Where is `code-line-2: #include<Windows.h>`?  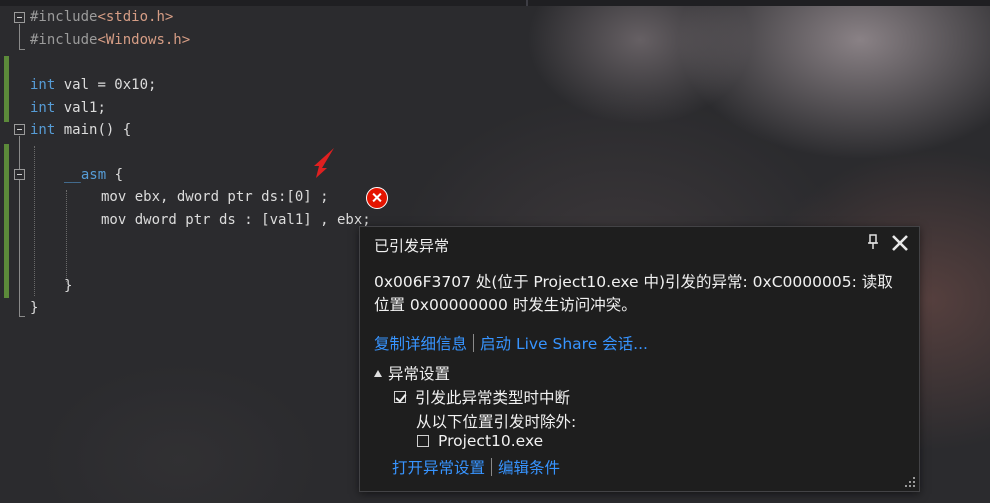
code-line-2: #include<Windows.h> is located at coordinates (110, 40).